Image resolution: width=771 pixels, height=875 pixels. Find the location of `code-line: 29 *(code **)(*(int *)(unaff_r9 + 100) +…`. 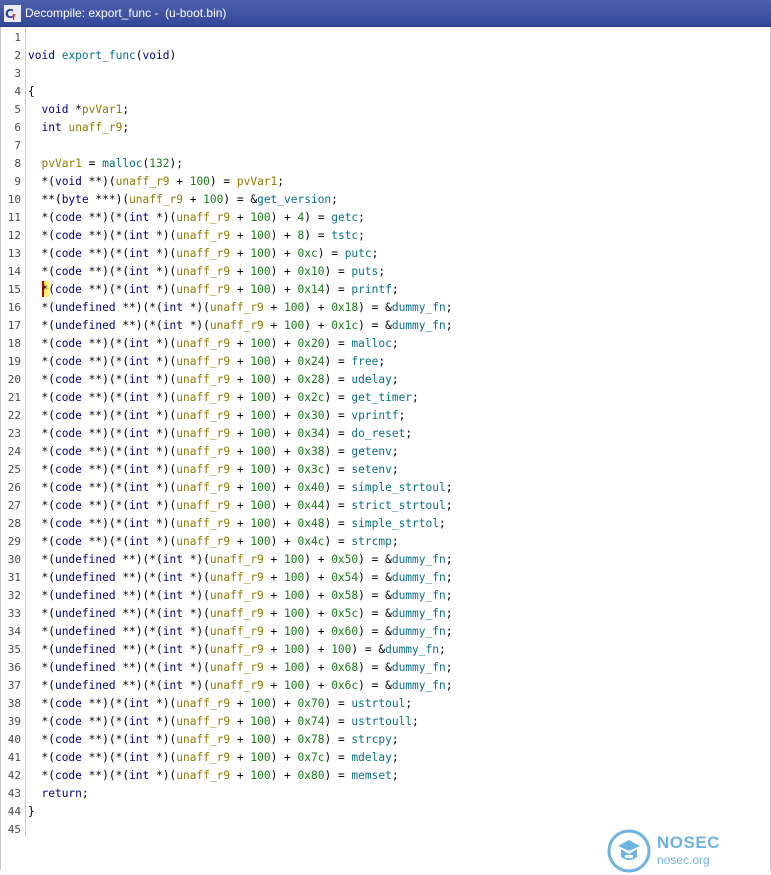

code-line: 29 *(code **)(*(int *)(unaff_r9 + 100) +… is located at coordinates (385, 542).